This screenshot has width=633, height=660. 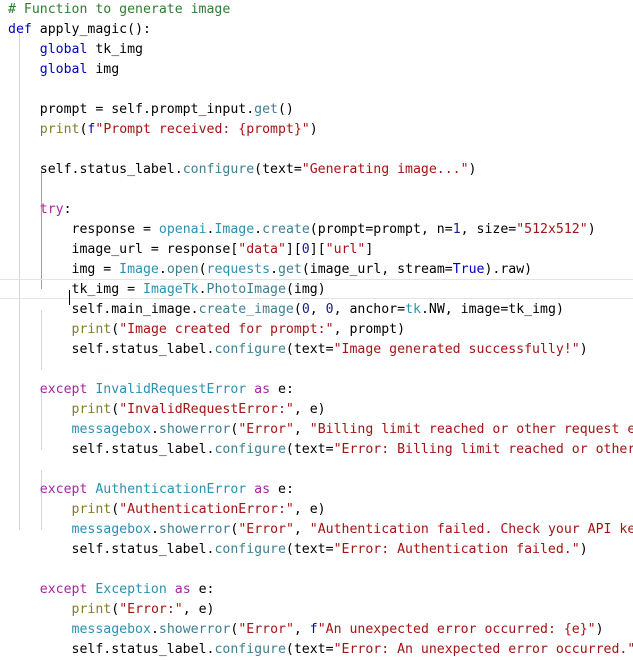 I want to click on code-token-string: "Image created for prompt:", so click(x=226, y=329).